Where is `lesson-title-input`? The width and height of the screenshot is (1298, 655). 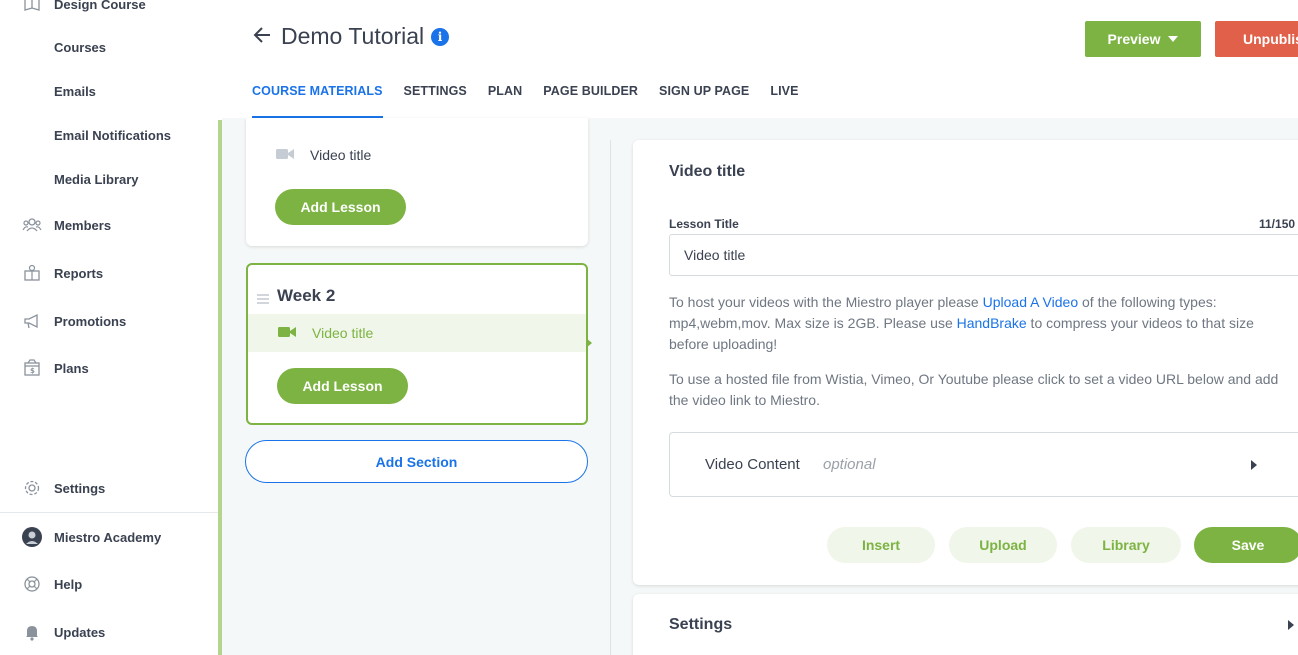 lesson-title-input is located at coordinates (983, 255).